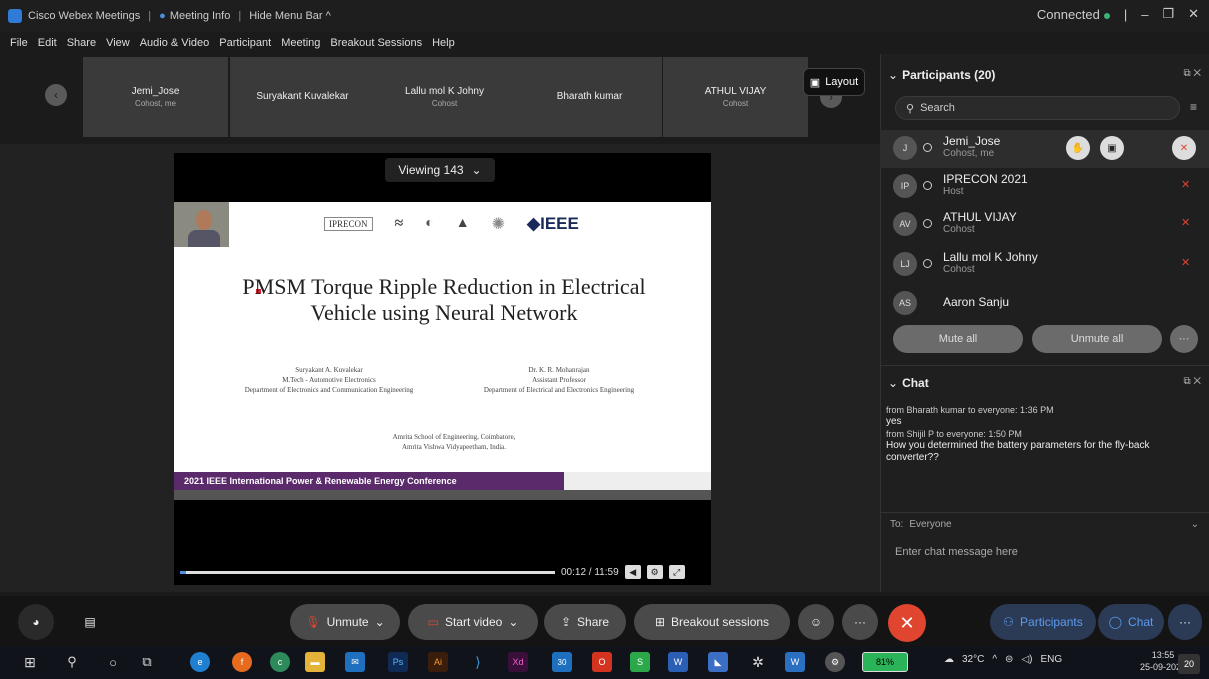 This screenshot has width=1209, height=679. What do you see at coordinates (632, 572) in the screenshot?
I see `volume-icon: ◀` at bounding box center [632, 572].